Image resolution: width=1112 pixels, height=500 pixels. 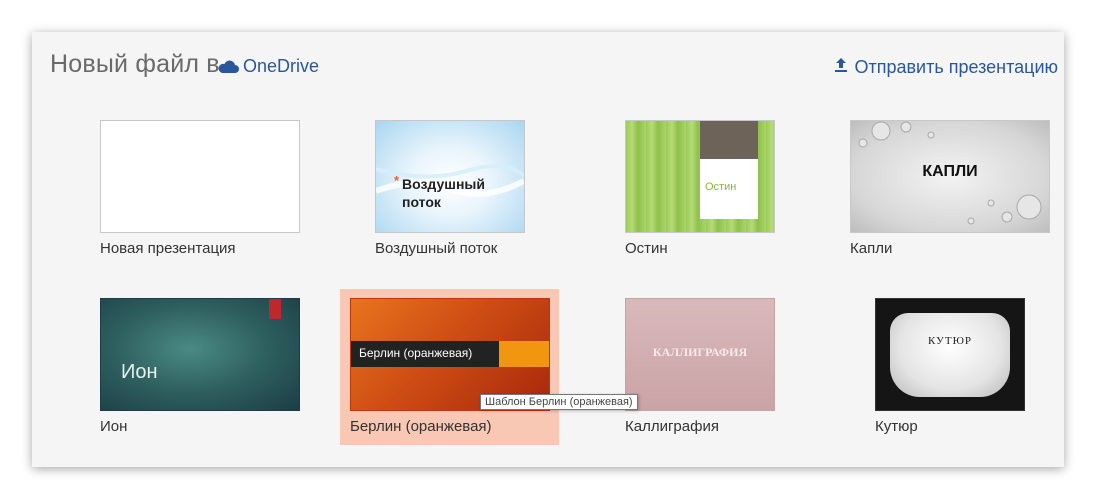 What do you see at coordinates (200, 176) in the screenshot?
I see `template-thumbnail` at bounding box center [200, 176].